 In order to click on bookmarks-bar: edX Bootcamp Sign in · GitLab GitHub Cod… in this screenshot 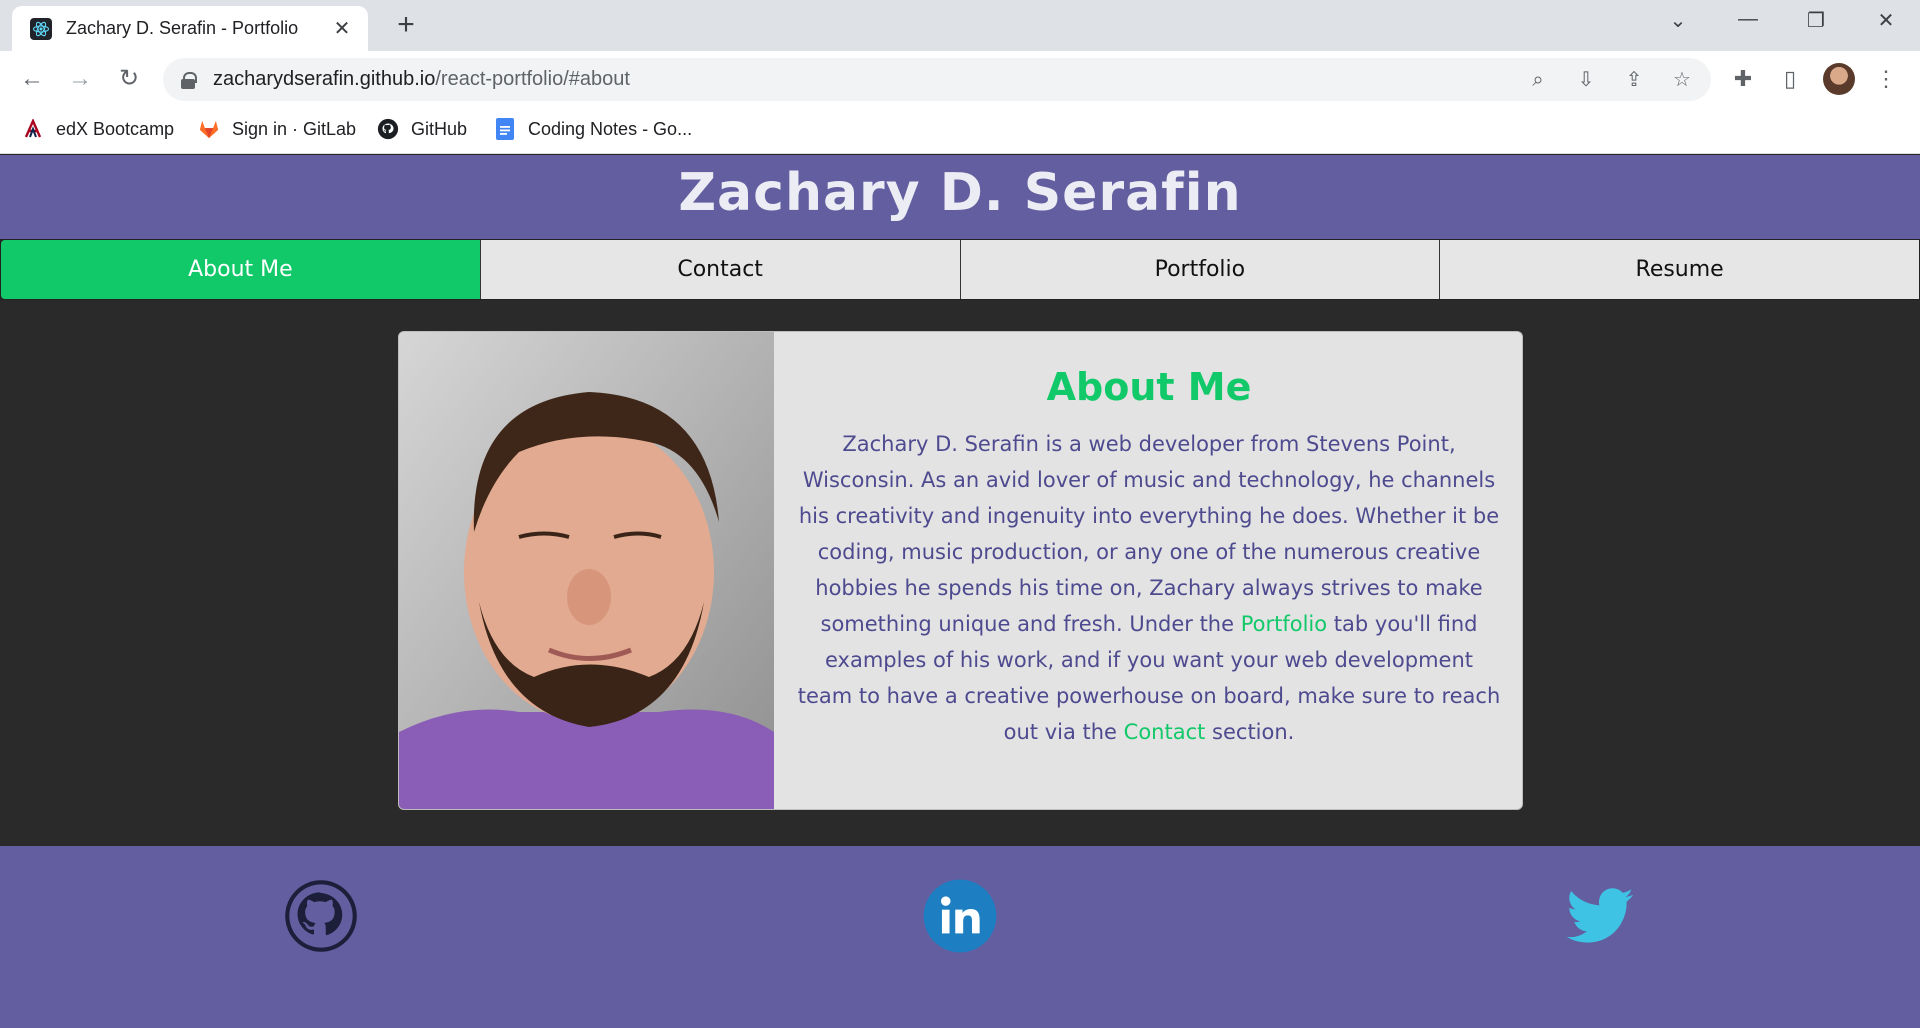, I will do `click(960, 130)`.